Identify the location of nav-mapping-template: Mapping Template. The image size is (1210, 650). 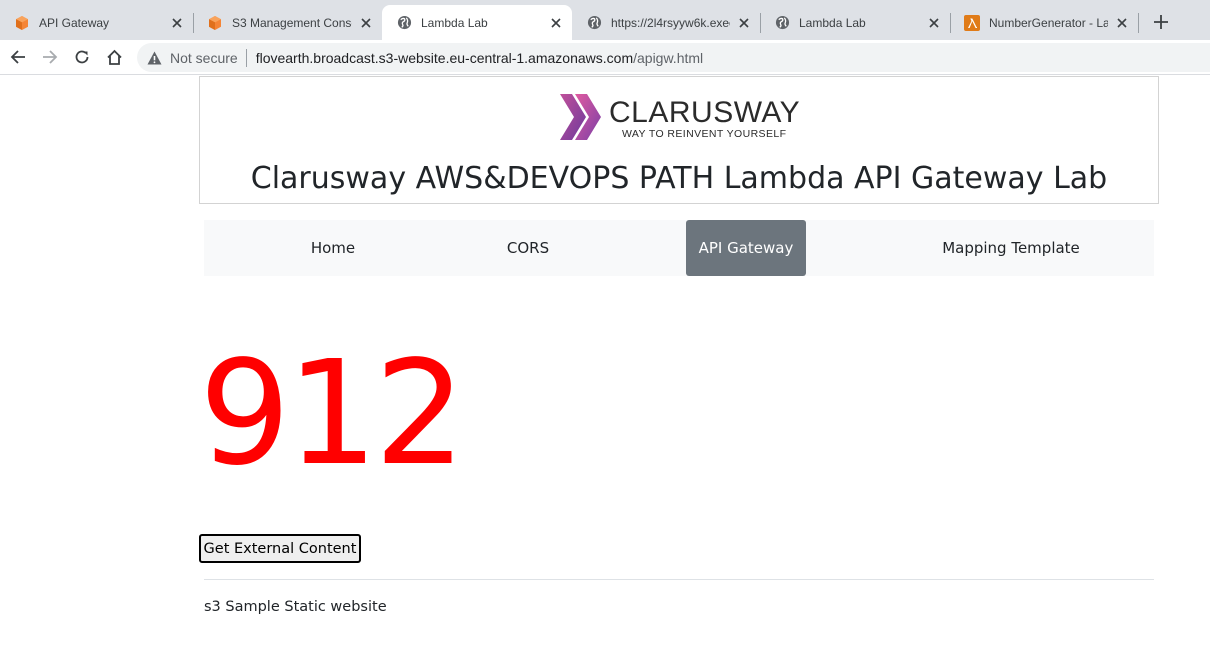
(1011, 248).